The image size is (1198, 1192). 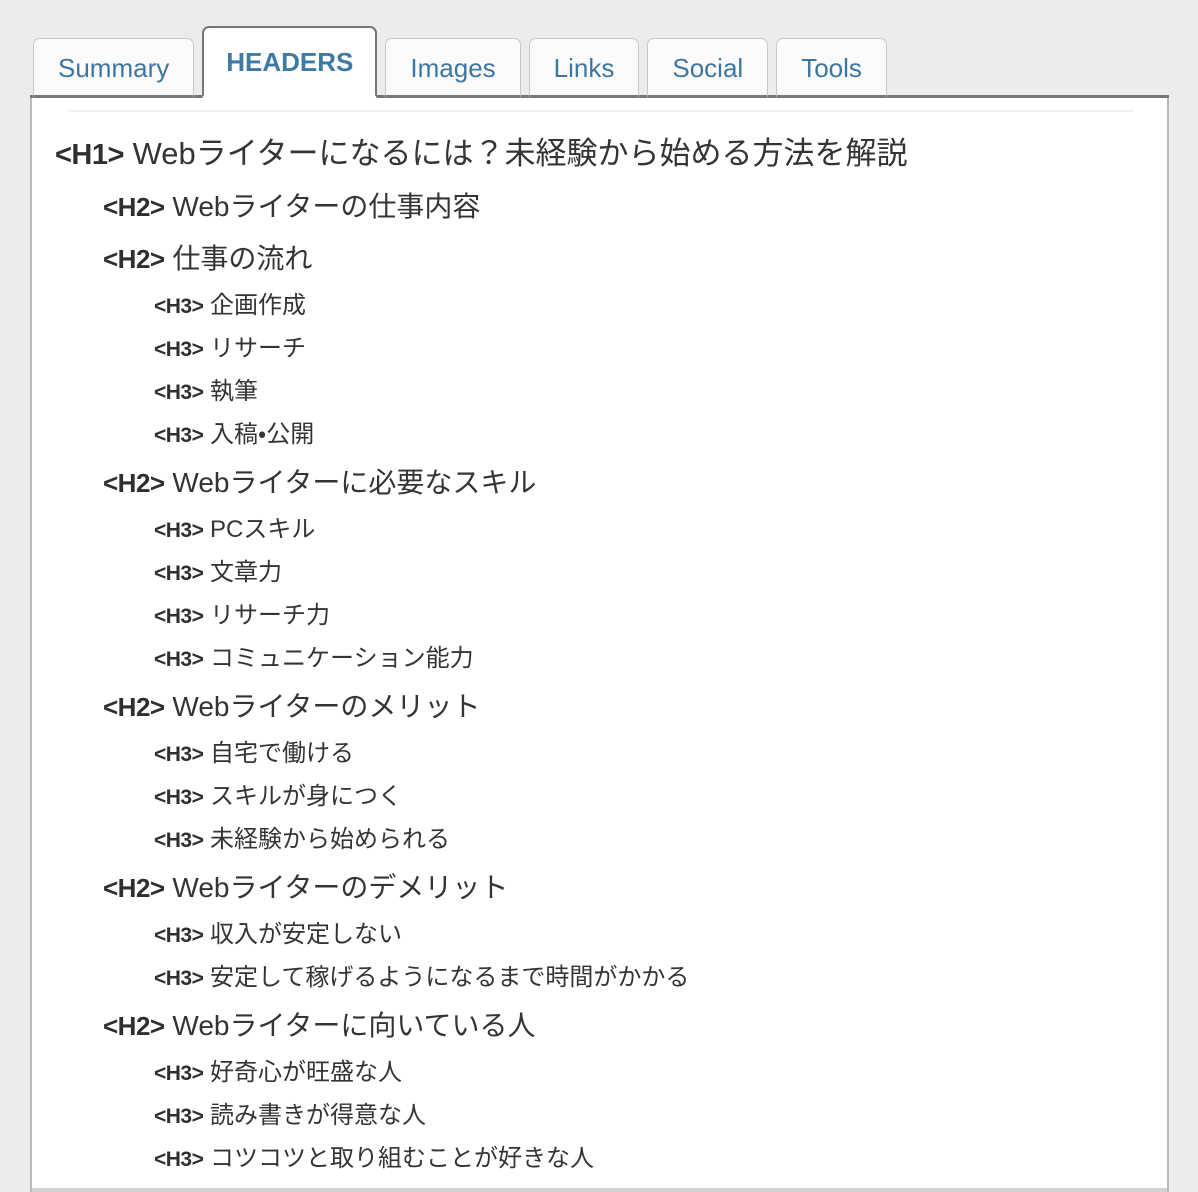 What do you see at coordinates (402, 1158) in the screenshot?
I see `header-text: コツコツと取り組むことが好きな人` at bounding box center [402, 1158].